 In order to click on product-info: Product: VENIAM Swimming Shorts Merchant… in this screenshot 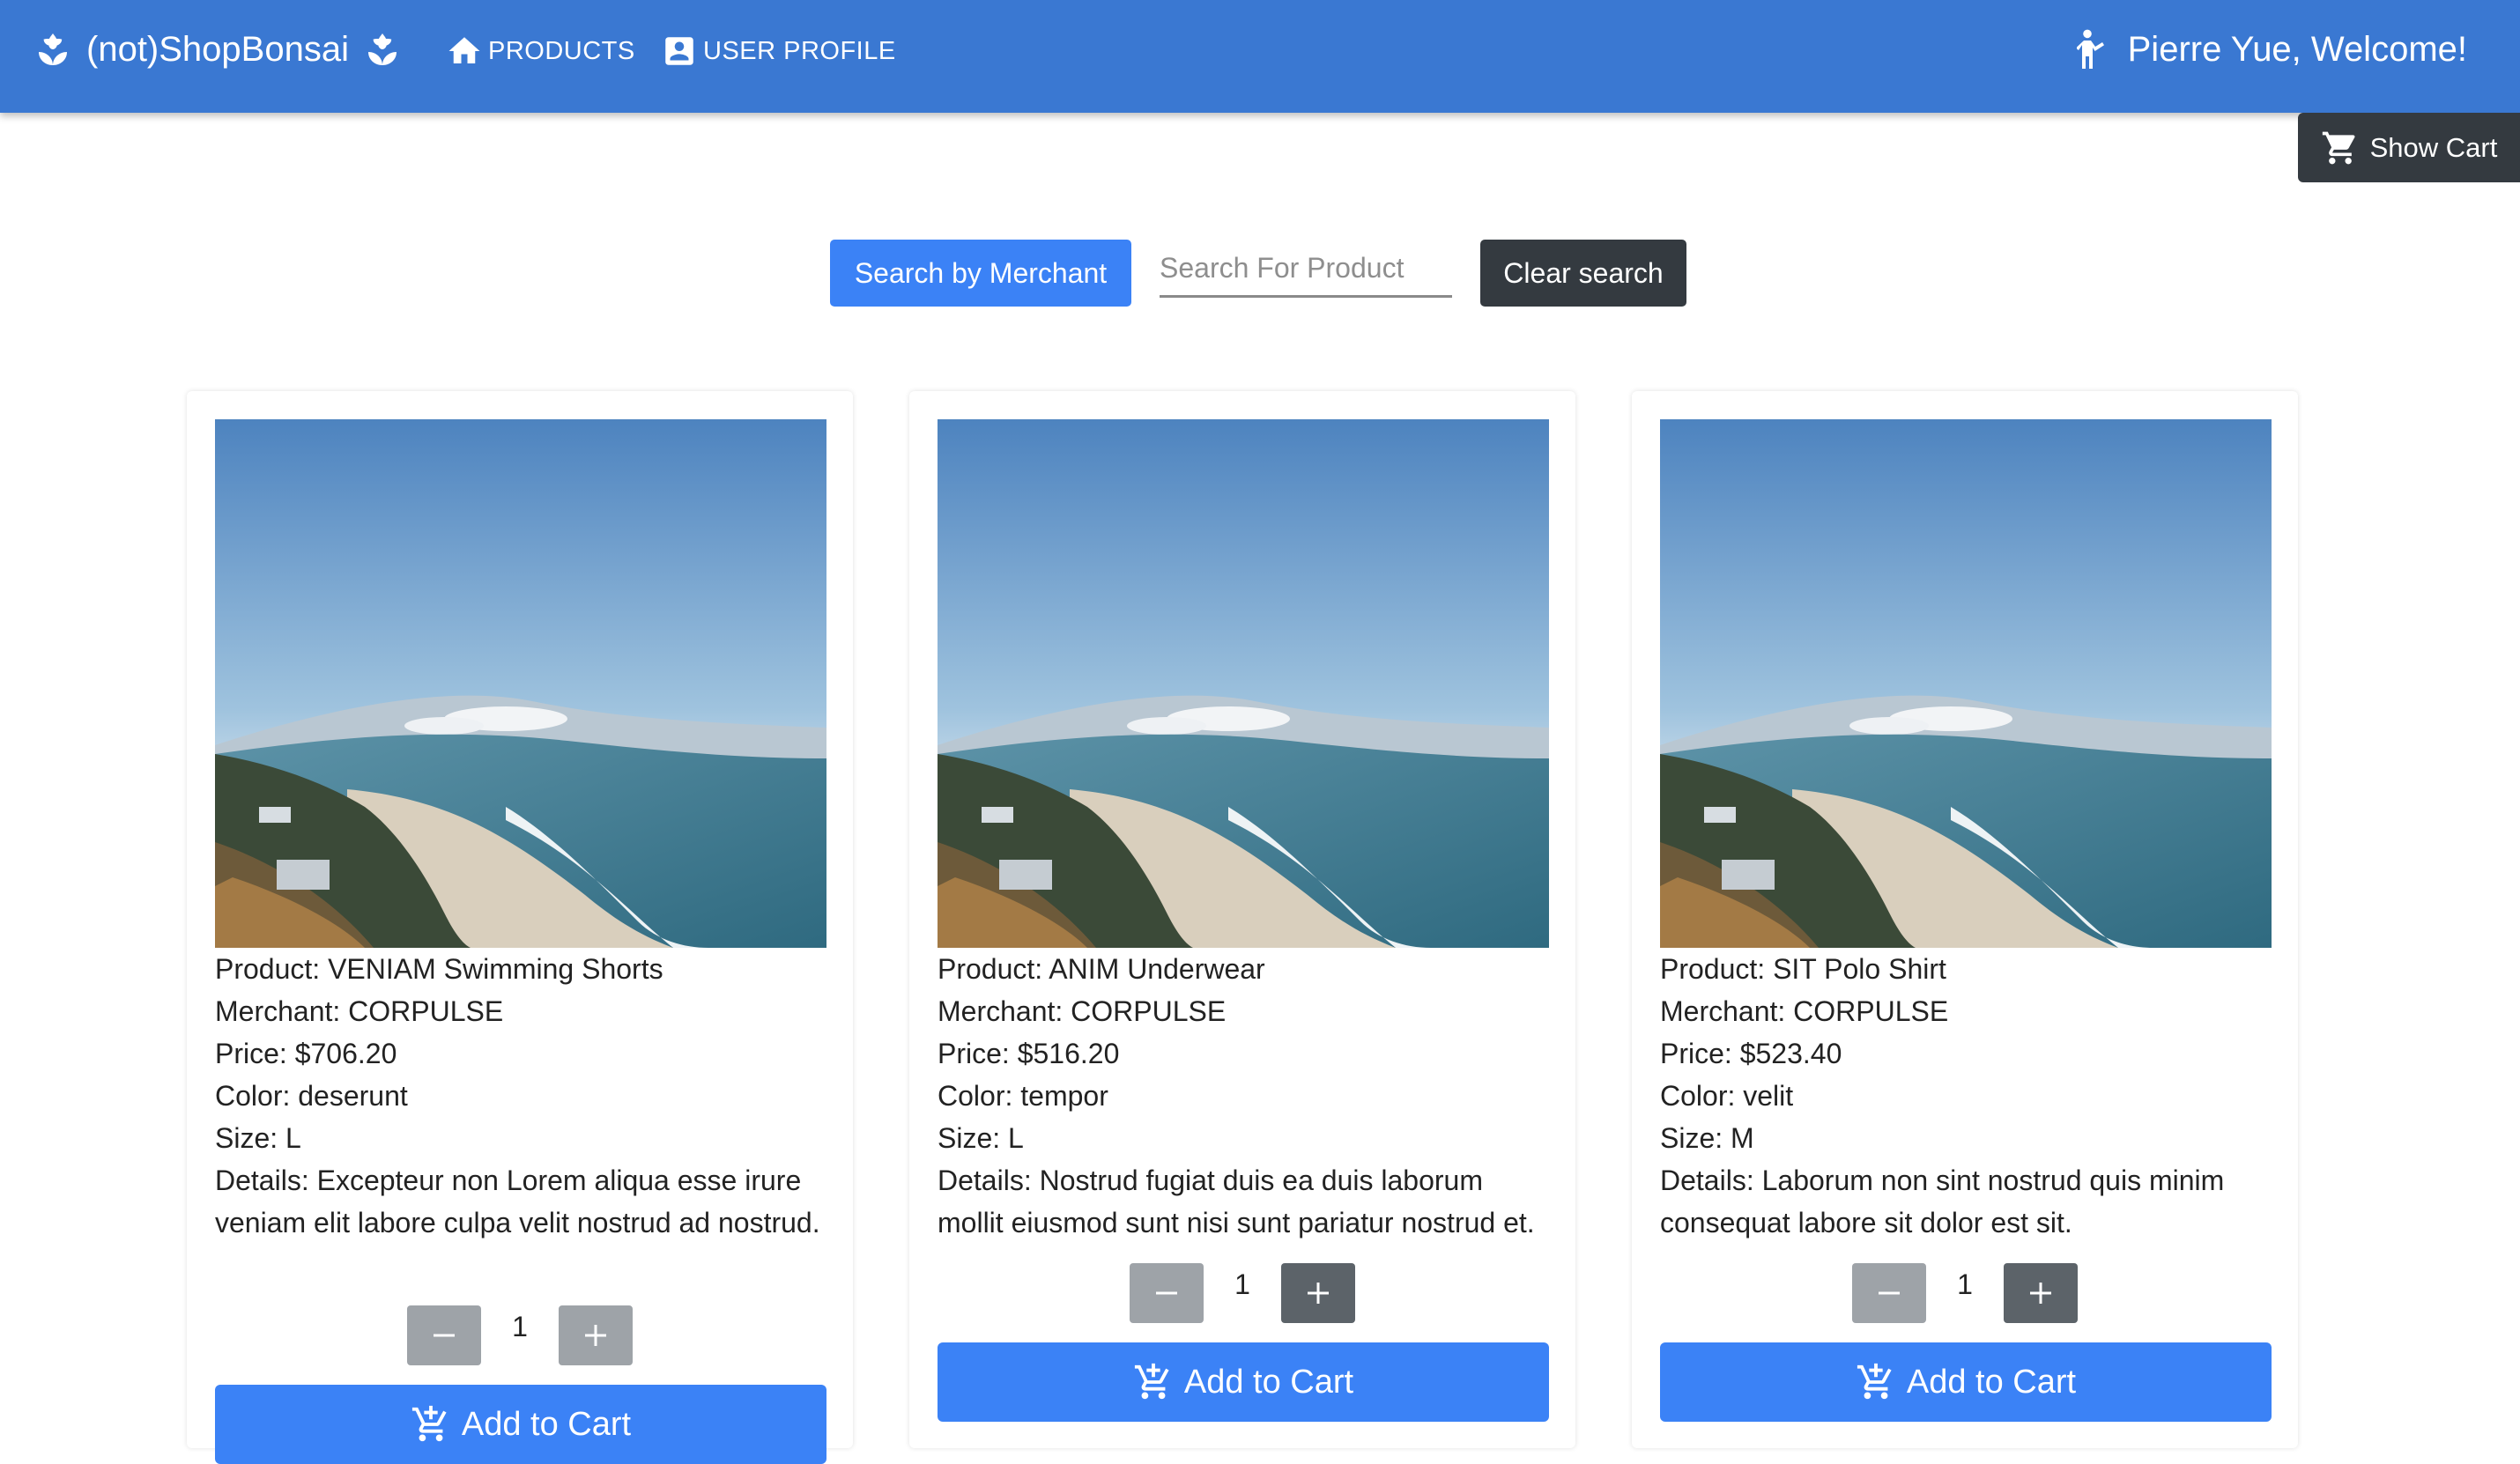, I will do `click(523, 1096)`.